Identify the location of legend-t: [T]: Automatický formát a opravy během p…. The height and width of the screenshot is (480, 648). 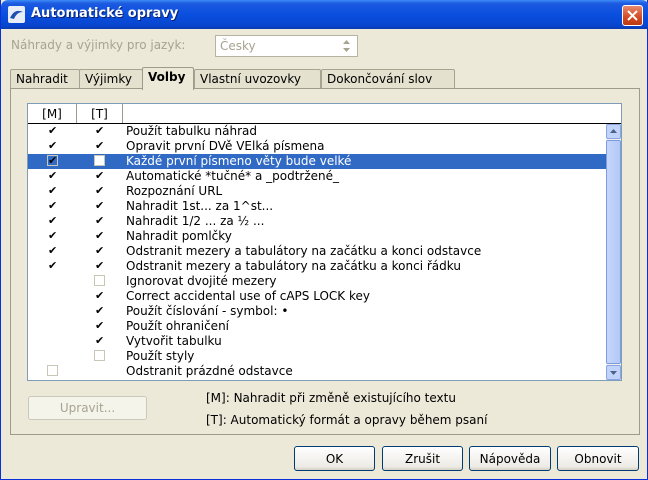
(347, 420).